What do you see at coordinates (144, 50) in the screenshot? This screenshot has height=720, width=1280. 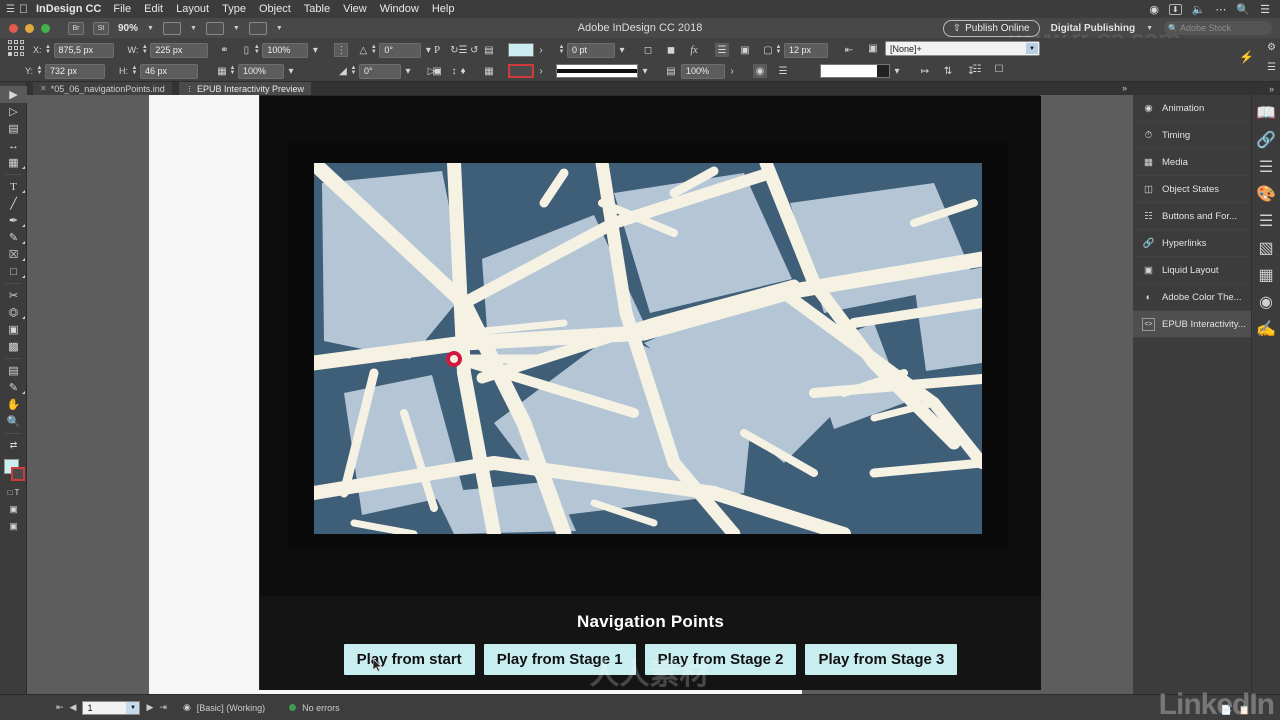 I see `w-stepper: ▲ ▼` at bounding box center [144, 50].